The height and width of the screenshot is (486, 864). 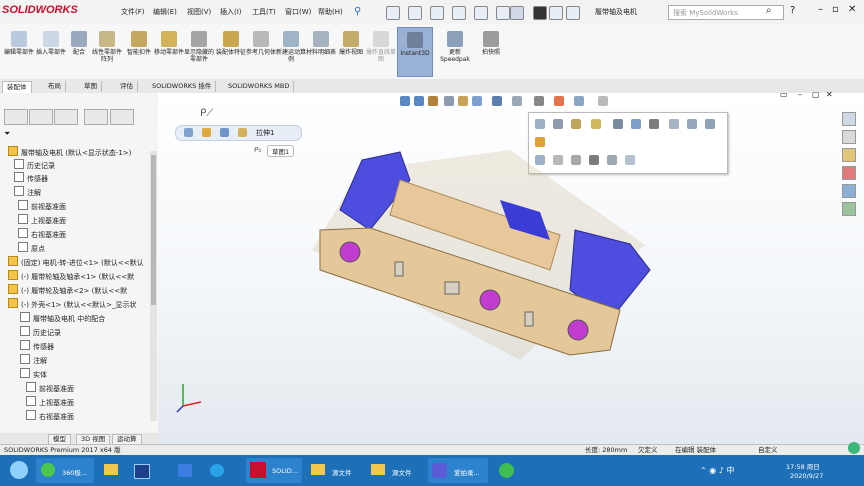 I want to click on linear-pattern-button: 线性零部件阵列, so click(x=107, y=51).